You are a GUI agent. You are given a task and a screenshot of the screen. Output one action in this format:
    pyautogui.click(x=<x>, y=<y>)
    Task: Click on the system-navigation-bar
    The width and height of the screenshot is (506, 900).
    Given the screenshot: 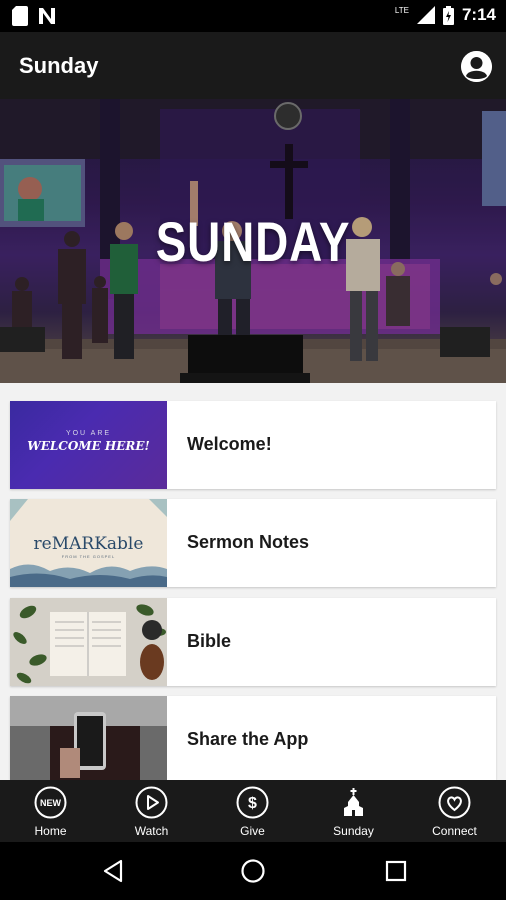 What is the action you would take?
    pyautogui.click(x=253, y=871)
    